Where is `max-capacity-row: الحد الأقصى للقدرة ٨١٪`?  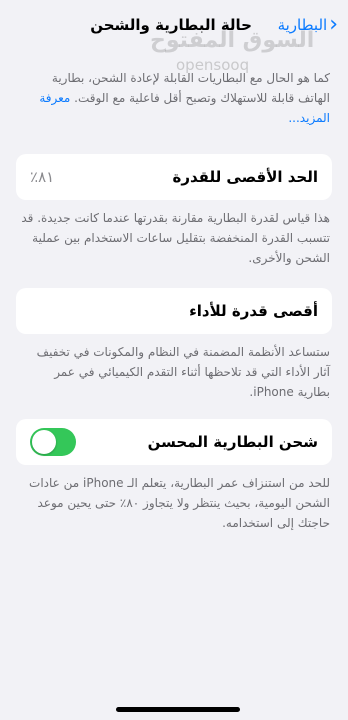
max-capacity-row: الحد الأقصى للقدرة ٨١٪ is located at coordinates (174, 177).